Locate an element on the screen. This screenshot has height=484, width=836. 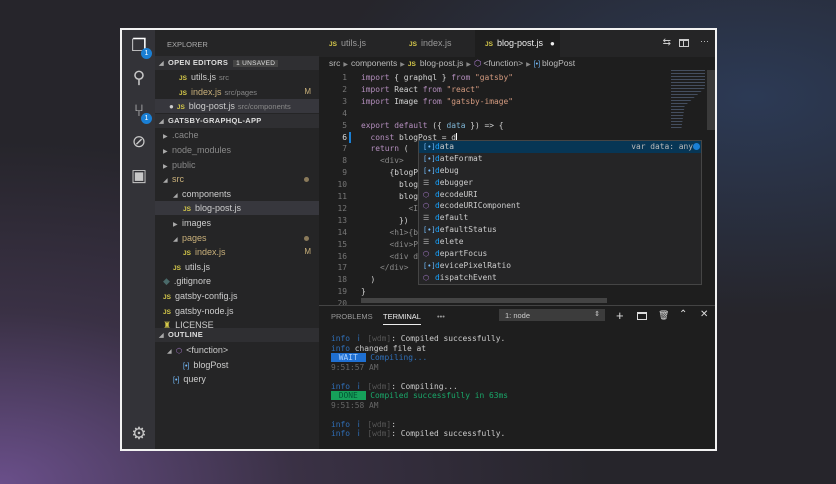
tree-item: JS utils.js is located at coordinates (237, 267).